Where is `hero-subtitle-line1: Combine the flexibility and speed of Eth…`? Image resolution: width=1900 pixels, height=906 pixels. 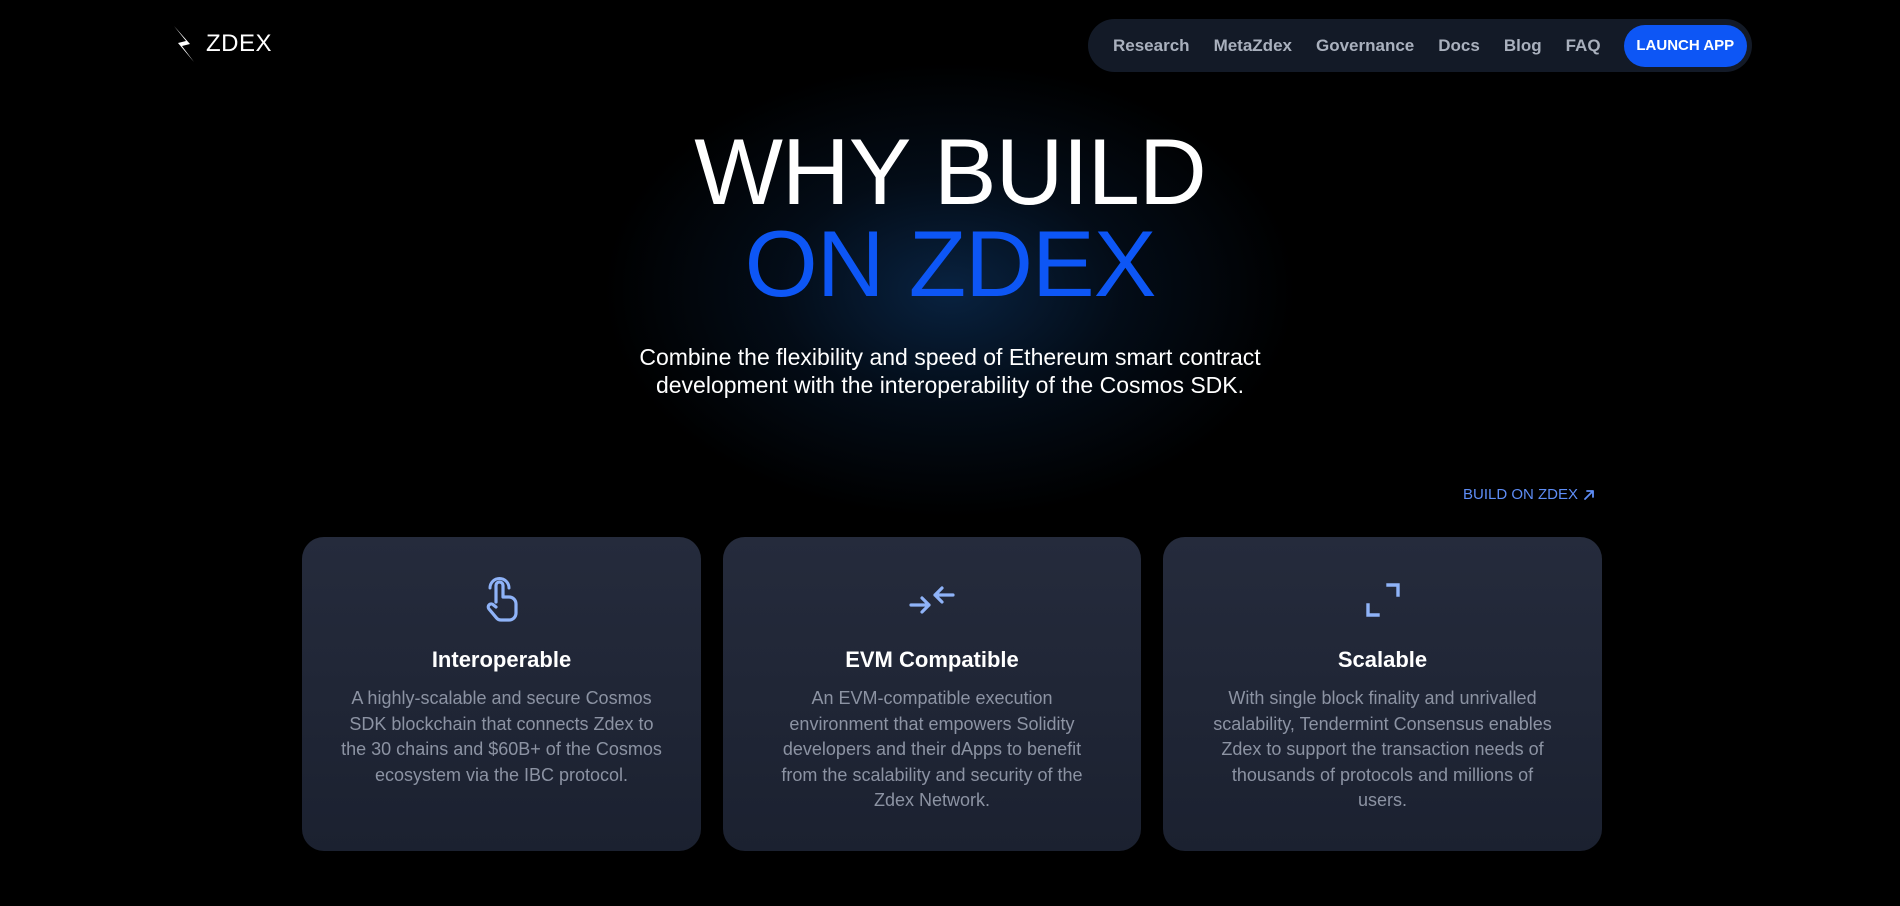
hero-subtitle-line1: Combine the flexibility and speed of Eth… is located at coordinates (950, 357).